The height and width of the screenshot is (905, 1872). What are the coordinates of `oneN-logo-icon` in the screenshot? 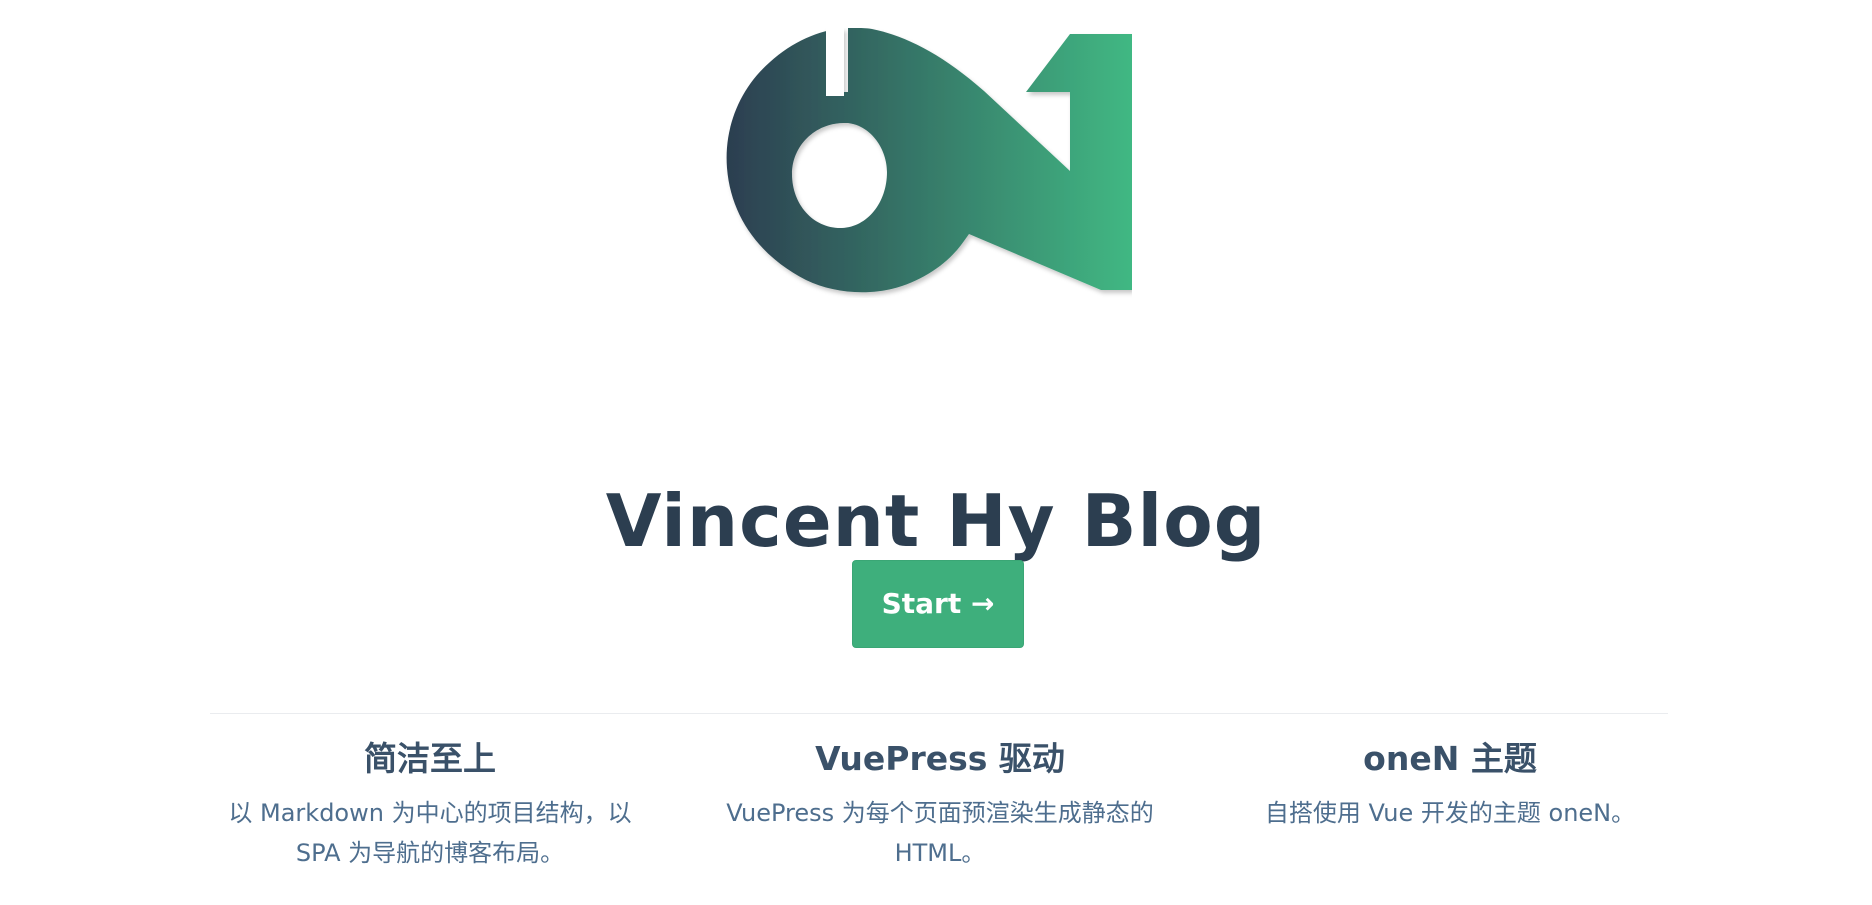 It's located at (928, 163).